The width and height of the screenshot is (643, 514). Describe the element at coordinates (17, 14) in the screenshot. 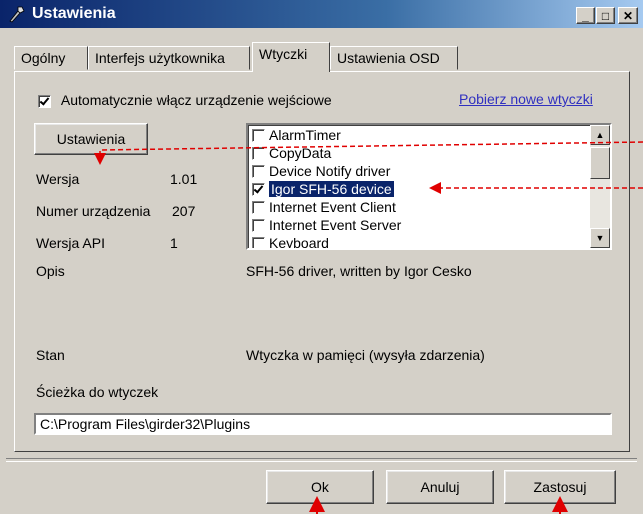

I see `girder-app-icon` at that location.